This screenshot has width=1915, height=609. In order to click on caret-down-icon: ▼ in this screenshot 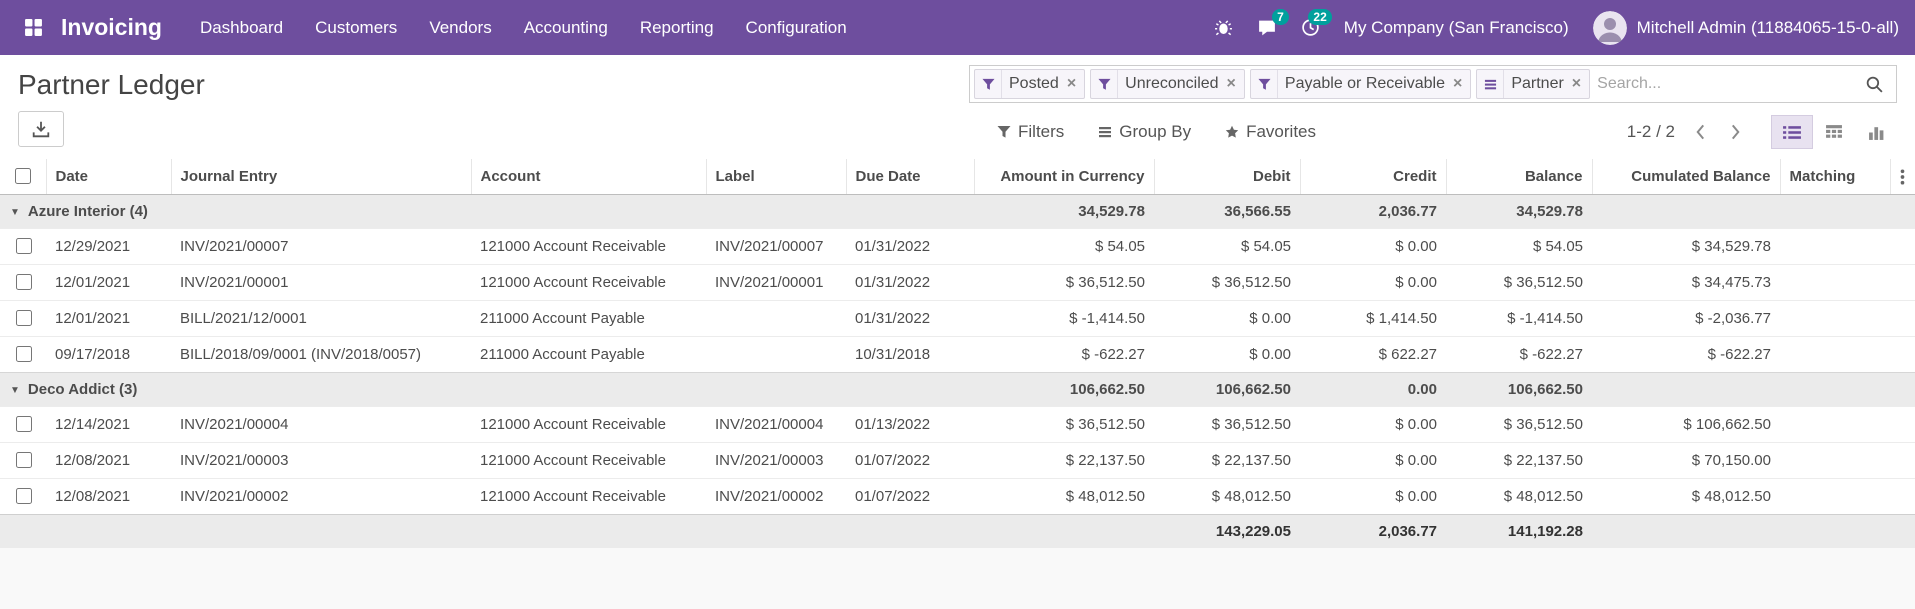, I will do `click(15, 390)`.